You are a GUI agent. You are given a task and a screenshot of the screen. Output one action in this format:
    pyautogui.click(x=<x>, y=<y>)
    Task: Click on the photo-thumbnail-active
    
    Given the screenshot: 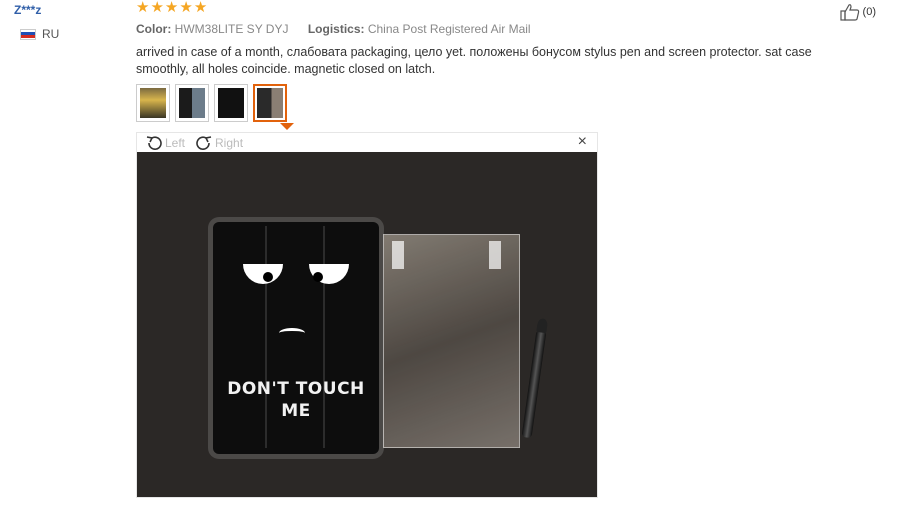 What is the action you would take?
    pyautogui.click(x=270, y=103)
    